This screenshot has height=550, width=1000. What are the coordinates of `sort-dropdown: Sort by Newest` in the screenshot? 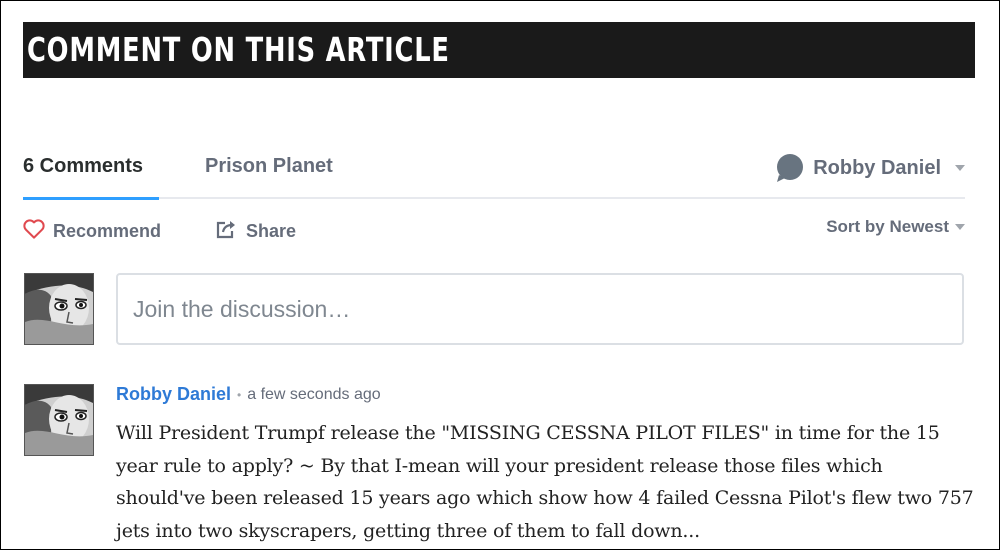 It's located at (895, 227).